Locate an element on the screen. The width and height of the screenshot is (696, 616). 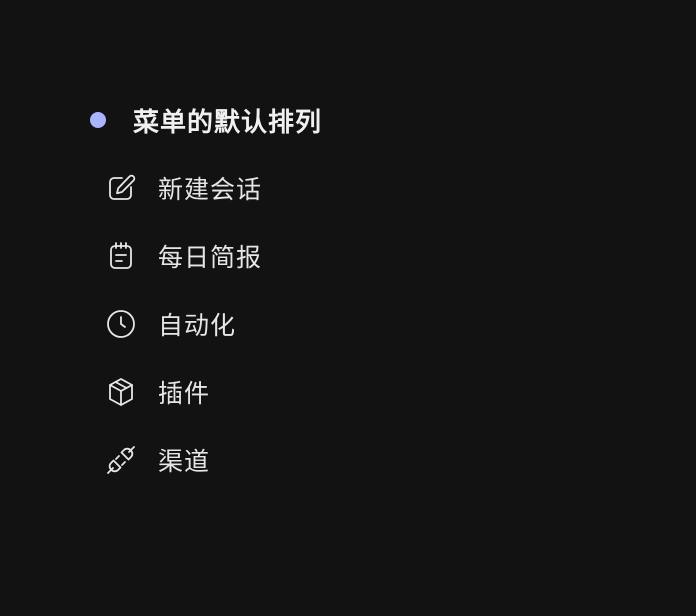
section-header: 菜单的默认排列 is located at coordinates (206, 120).